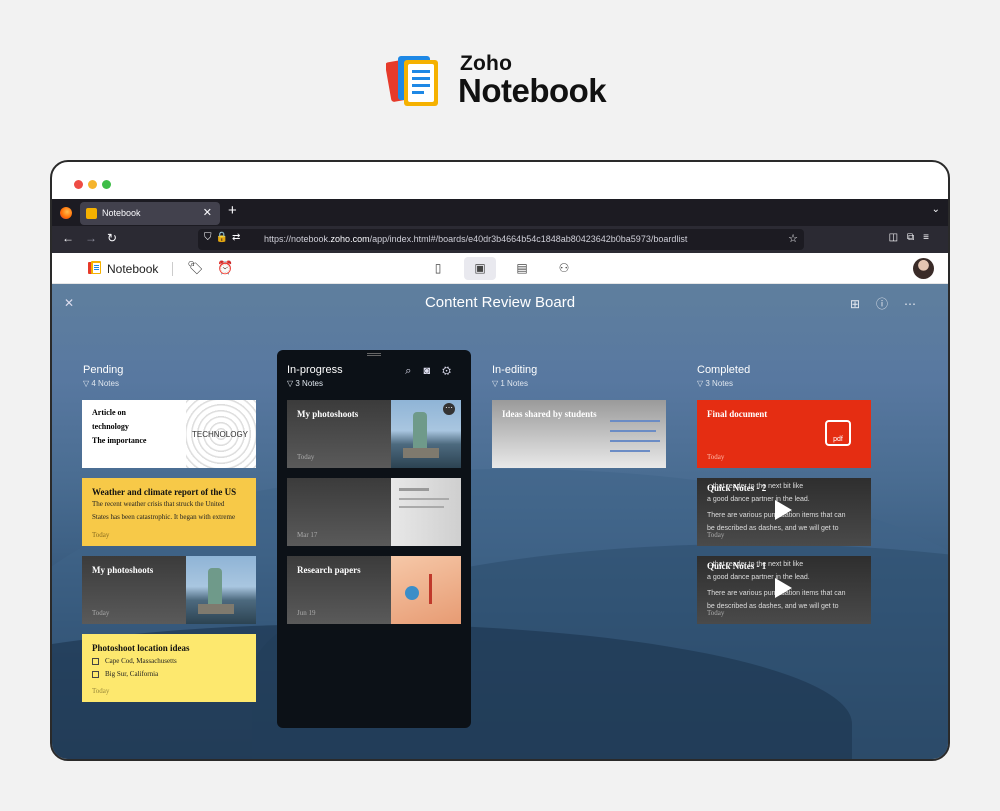 The image size is (1000, 811). What do you see at coordinates (169, 590) in the screenshot?
I see `note-card: My photoshoots Today` at bounding box center [169, 590].